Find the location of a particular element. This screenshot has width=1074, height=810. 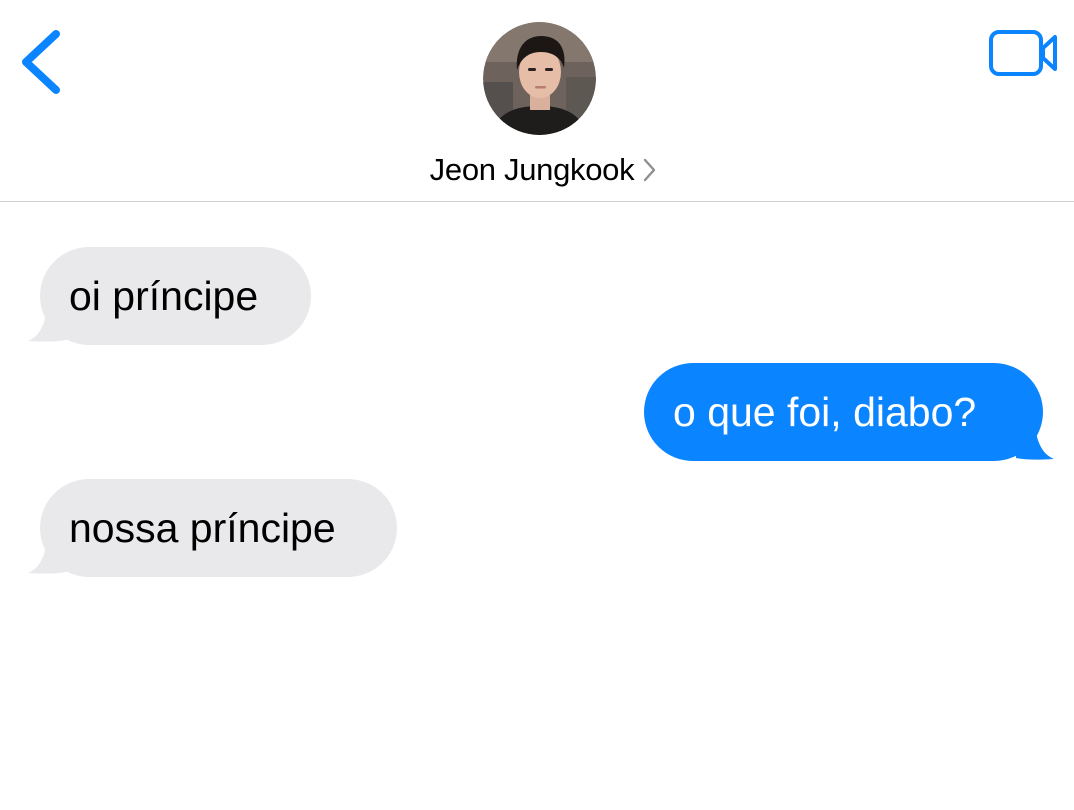

video-call-button is located at coordinates (1024, 54).